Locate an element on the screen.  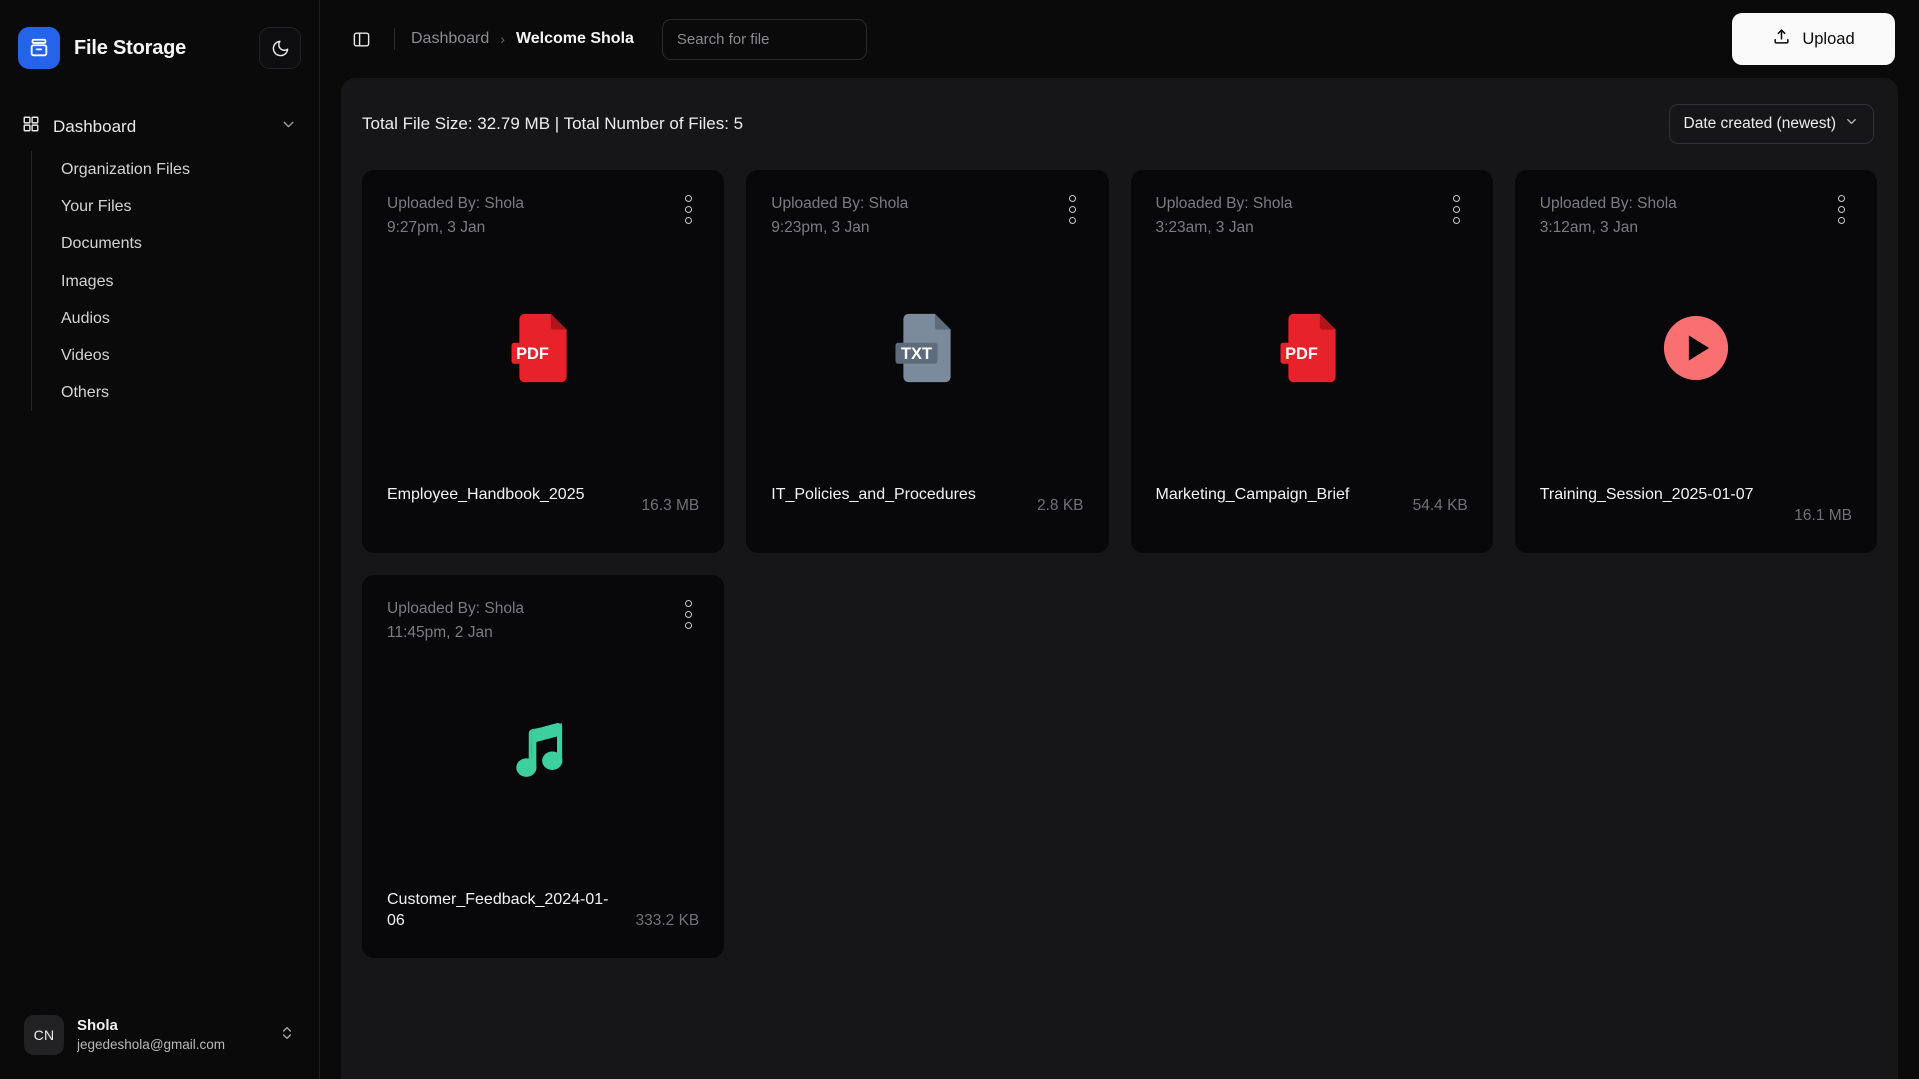
file-size: 16.3 MB is located at coordinates (670, 505).